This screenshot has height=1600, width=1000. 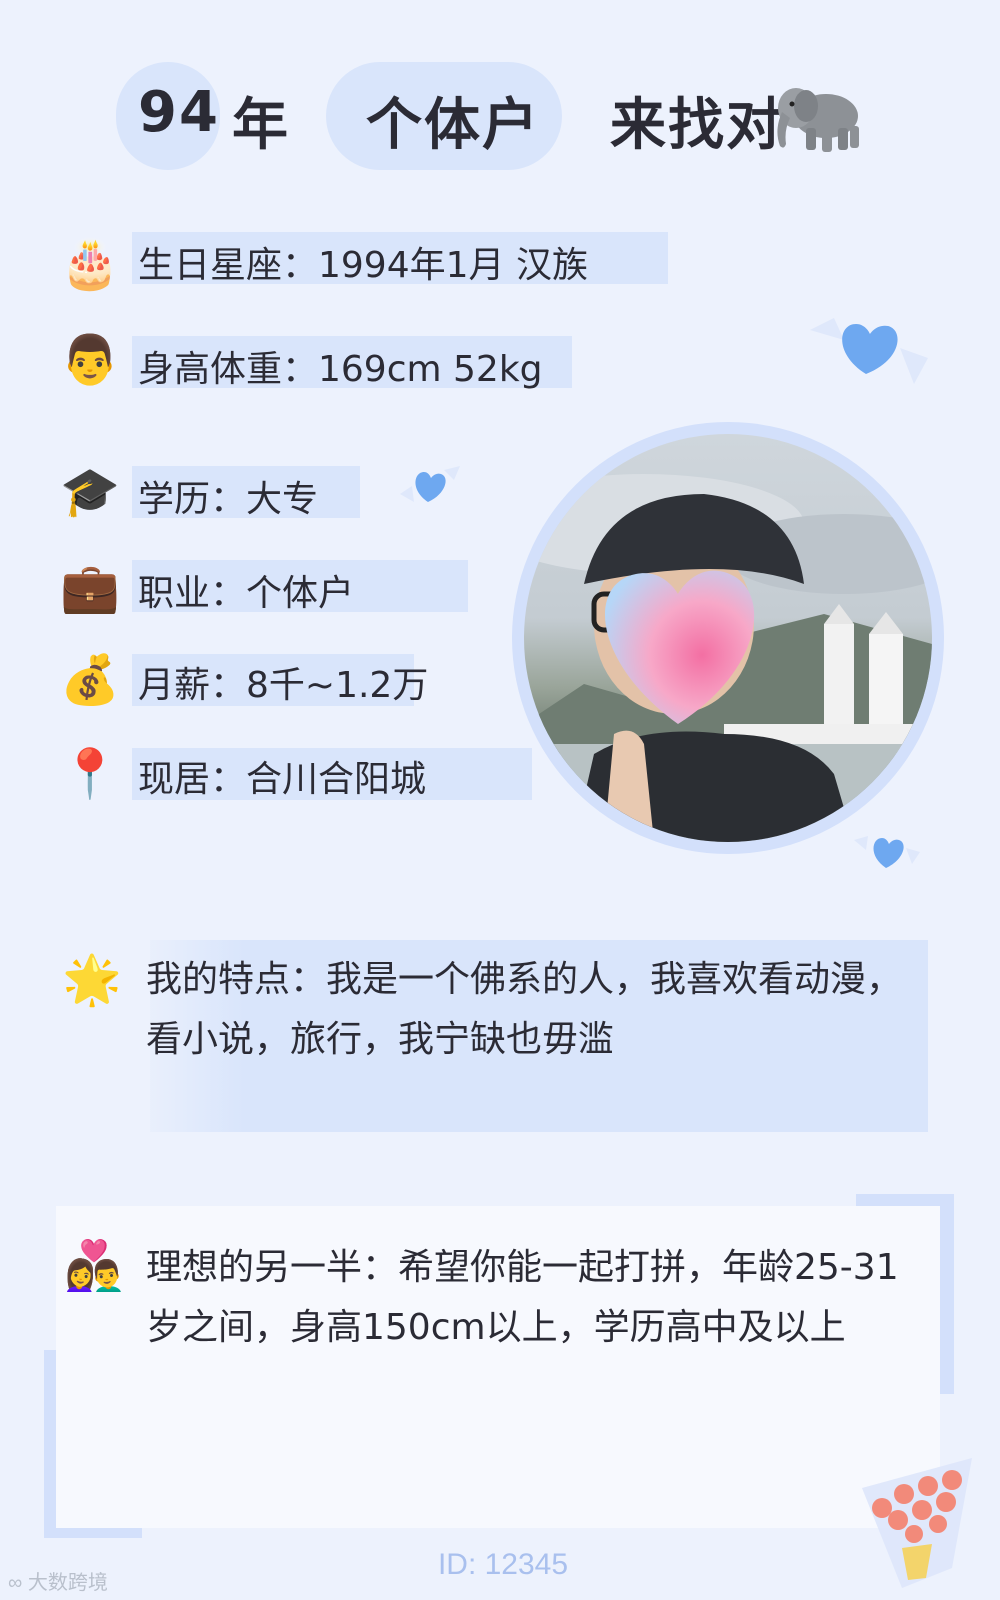 I want to click on couple-heart-icon: 👩‍❤️‍👨, so click(x=94, y=1266).